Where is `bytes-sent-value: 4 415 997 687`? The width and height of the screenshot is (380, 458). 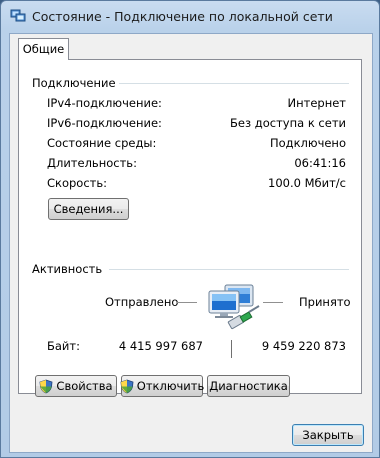 bytes-sent-value: 4 415 997 687 is located at coordinates (160, 346).